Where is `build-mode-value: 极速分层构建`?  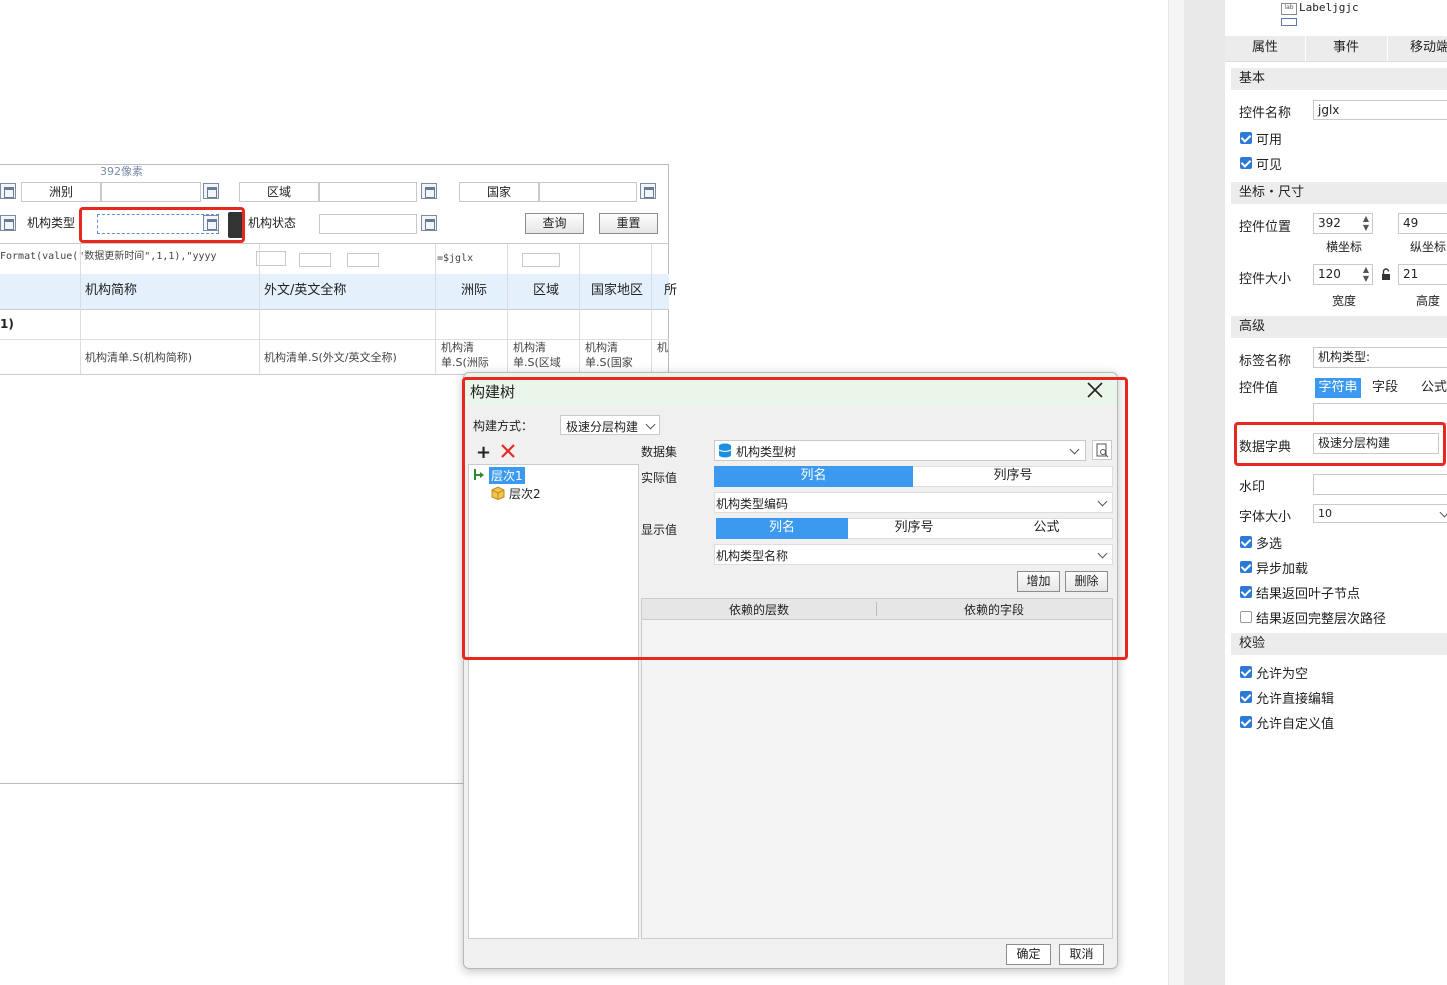
build-mode-value: 极速分层构建 is located at coordinates (602, 427).